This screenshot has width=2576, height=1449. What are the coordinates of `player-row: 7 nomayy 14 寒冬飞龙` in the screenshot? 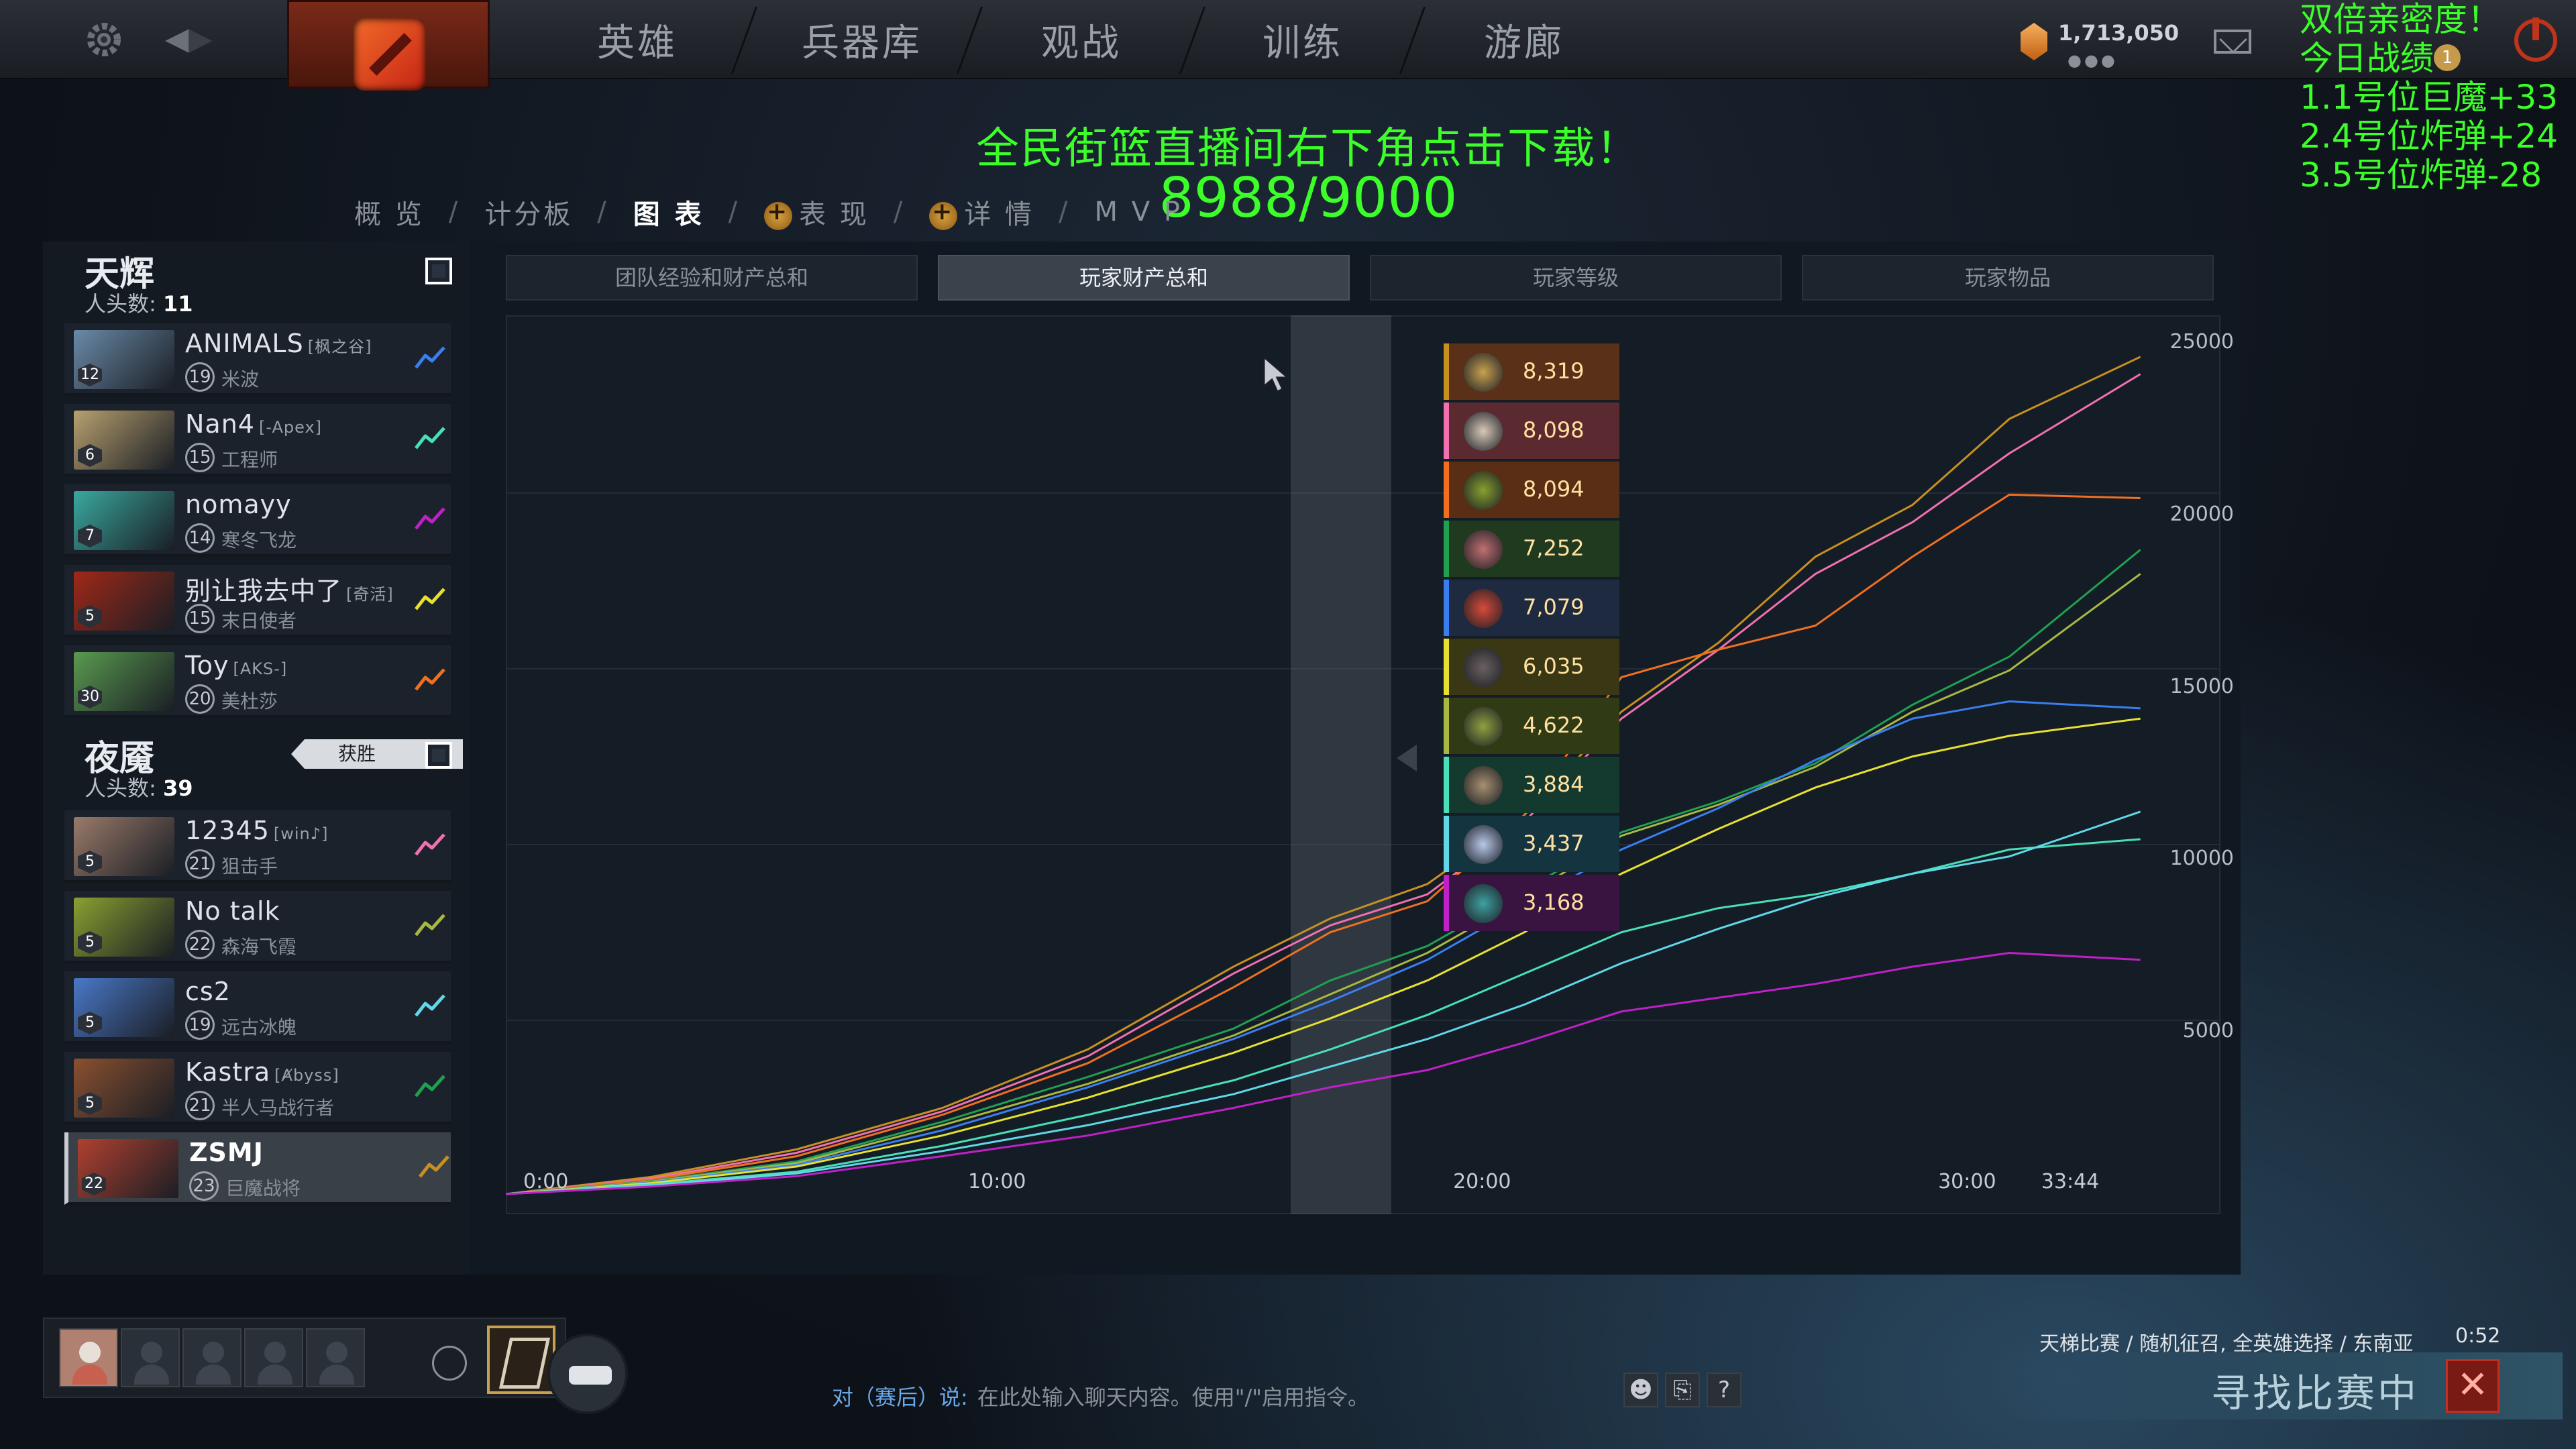 It's located at (257, 520).